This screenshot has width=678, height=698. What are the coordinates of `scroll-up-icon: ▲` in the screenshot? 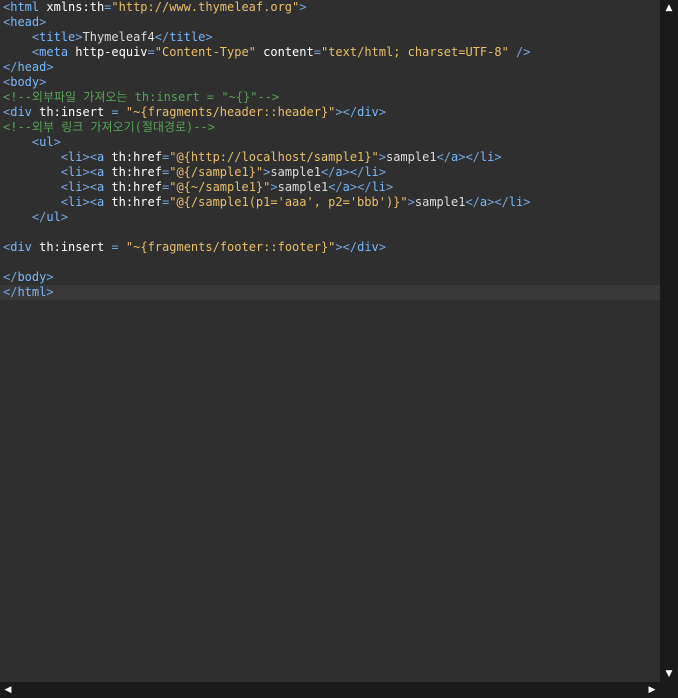 It's located at (669, 8).